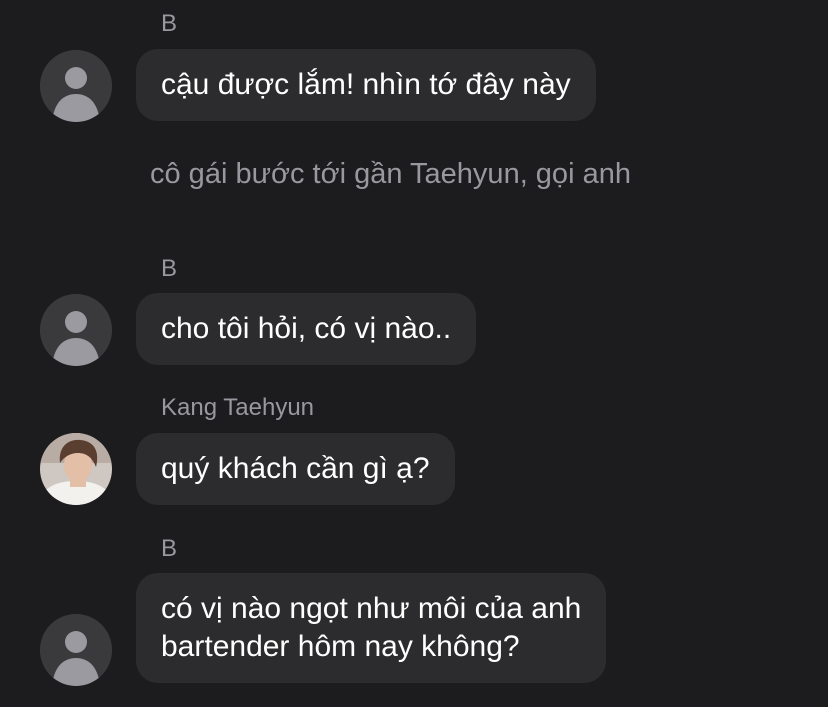 Image resolution: width=828 pixels, height=707 pixels. I want to click on message-text-line: bartender hôm nay không?, so click(340, 646).